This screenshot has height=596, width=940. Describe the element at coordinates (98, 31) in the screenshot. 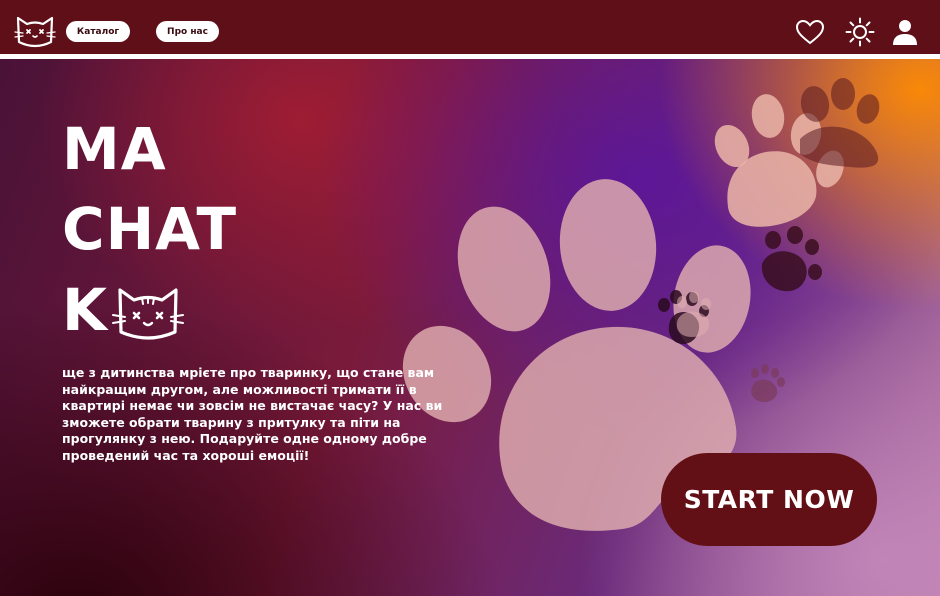

I see `nav-catalog-button: Каталог` at that location.